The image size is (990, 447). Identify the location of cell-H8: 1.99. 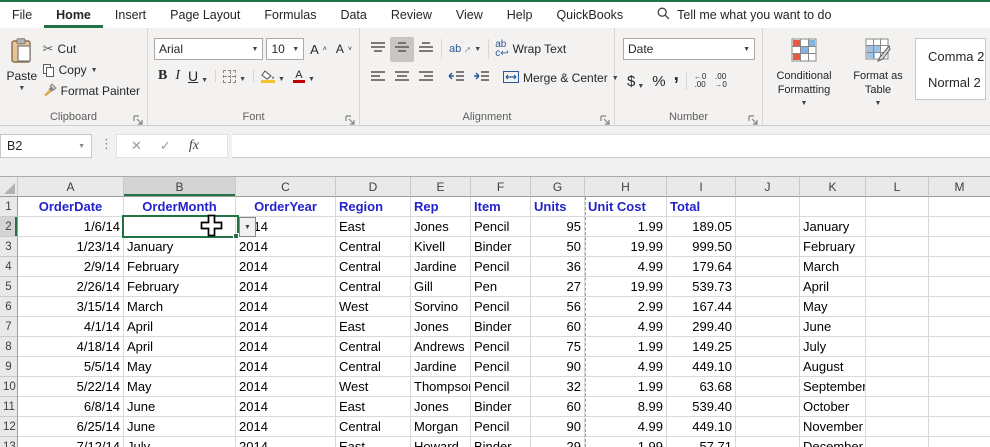
(626, 347).